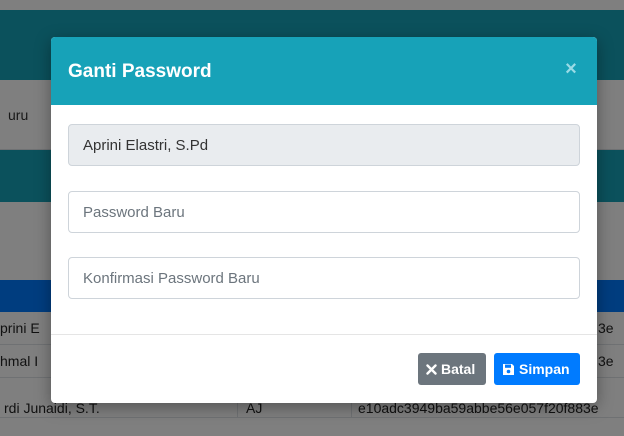 The image size is (624, 436). What do you see at coordinates (508, 369) in the screenshot?
I see `floppy-disk-icon` at bounding box center [508, 369].